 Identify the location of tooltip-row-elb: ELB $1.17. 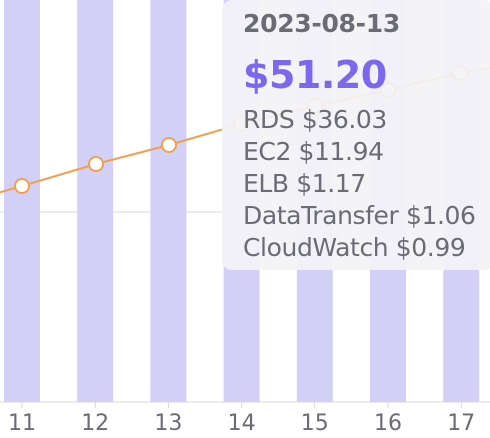
(304, 183).